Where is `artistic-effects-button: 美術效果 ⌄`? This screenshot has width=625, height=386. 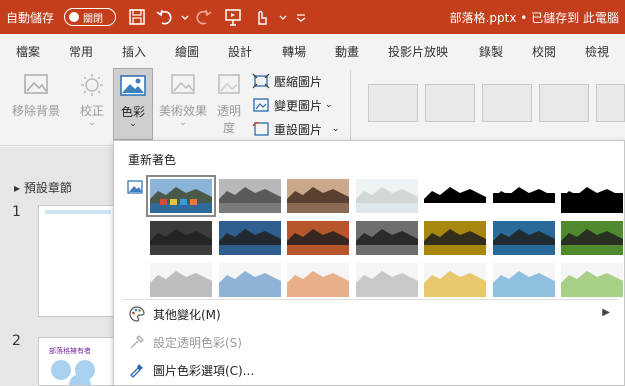 artistic-effects-button: 美術效果 ⌄ is located at coordinates (183, 100).